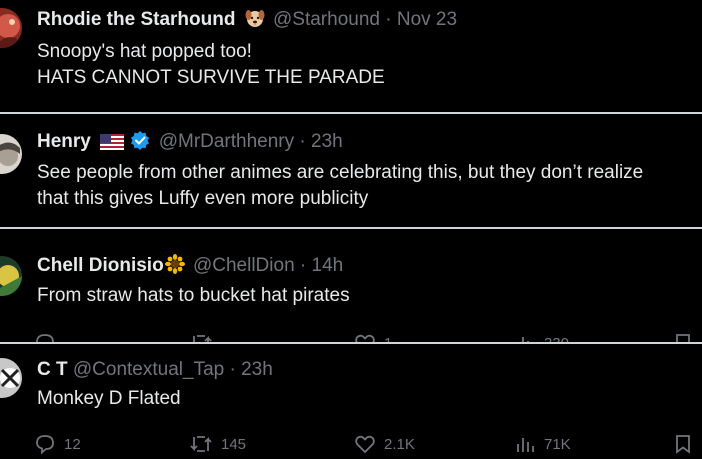  Describe the element at coordinates (556, 339) in the screenshot. I see `views-count: 330` at that location.